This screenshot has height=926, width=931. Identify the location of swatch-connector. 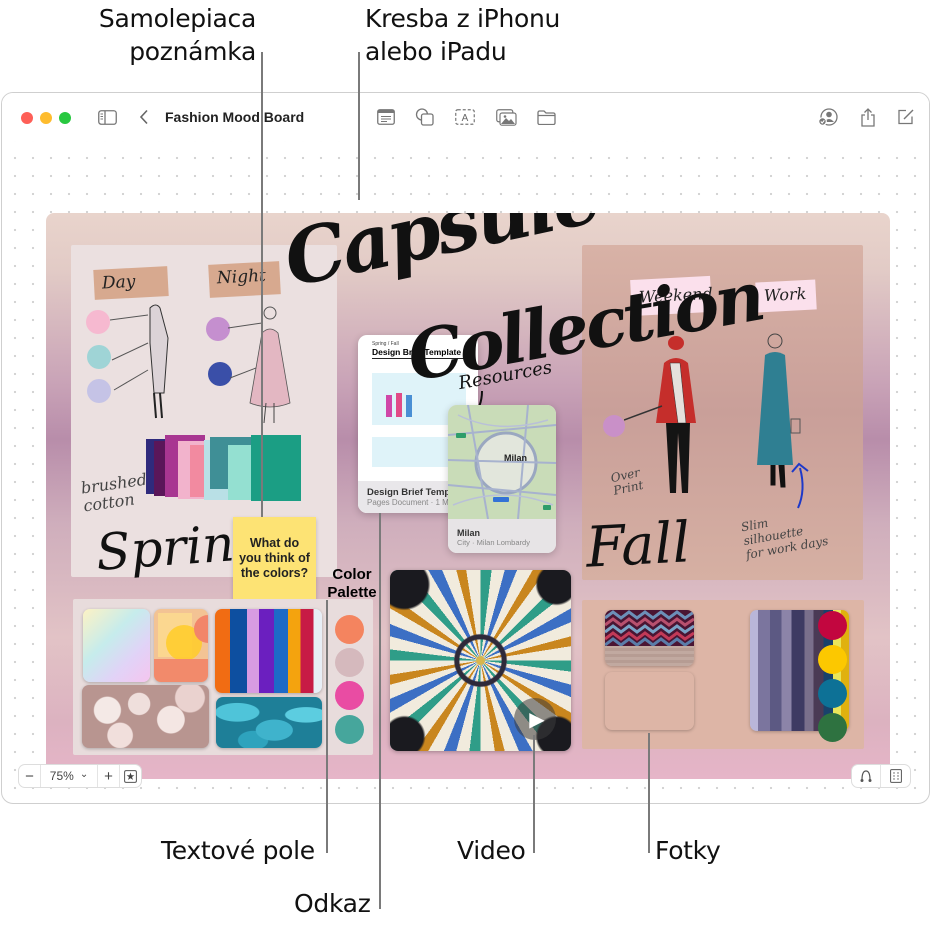
(643, 413).